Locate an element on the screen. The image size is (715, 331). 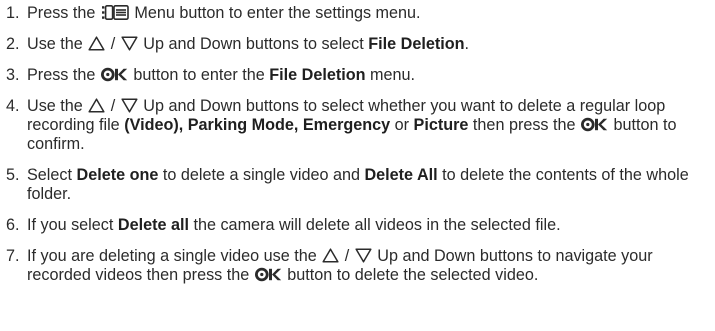
step-text: If you select is located at coordinates (72, 225).